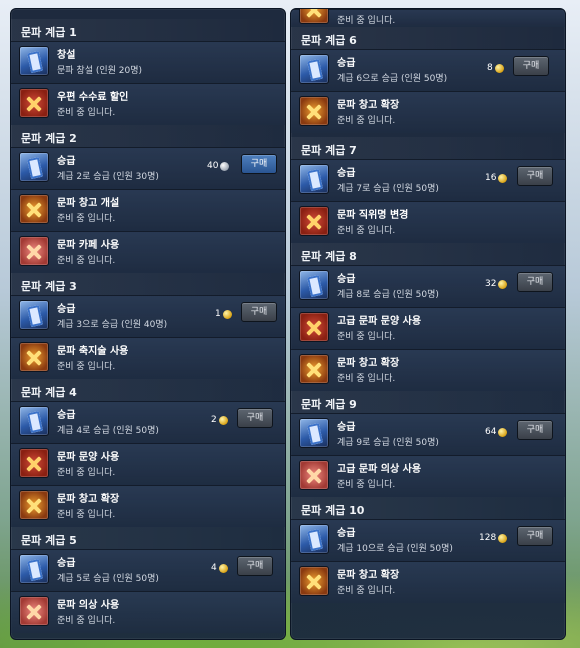  I want to click on section-title-rank-3: 문파 계급 3, so click(148, 284).